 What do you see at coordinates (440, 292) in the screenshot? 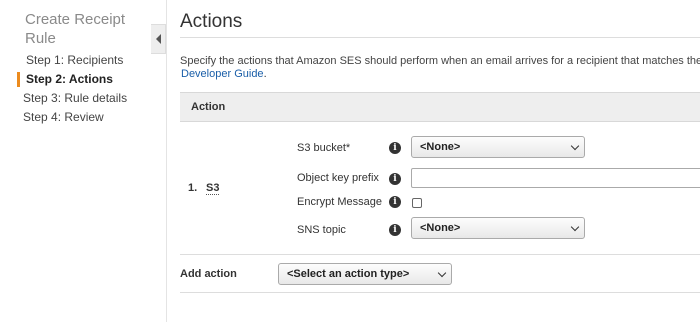
I see `bottom-divider` at bounding box center [440, 292].